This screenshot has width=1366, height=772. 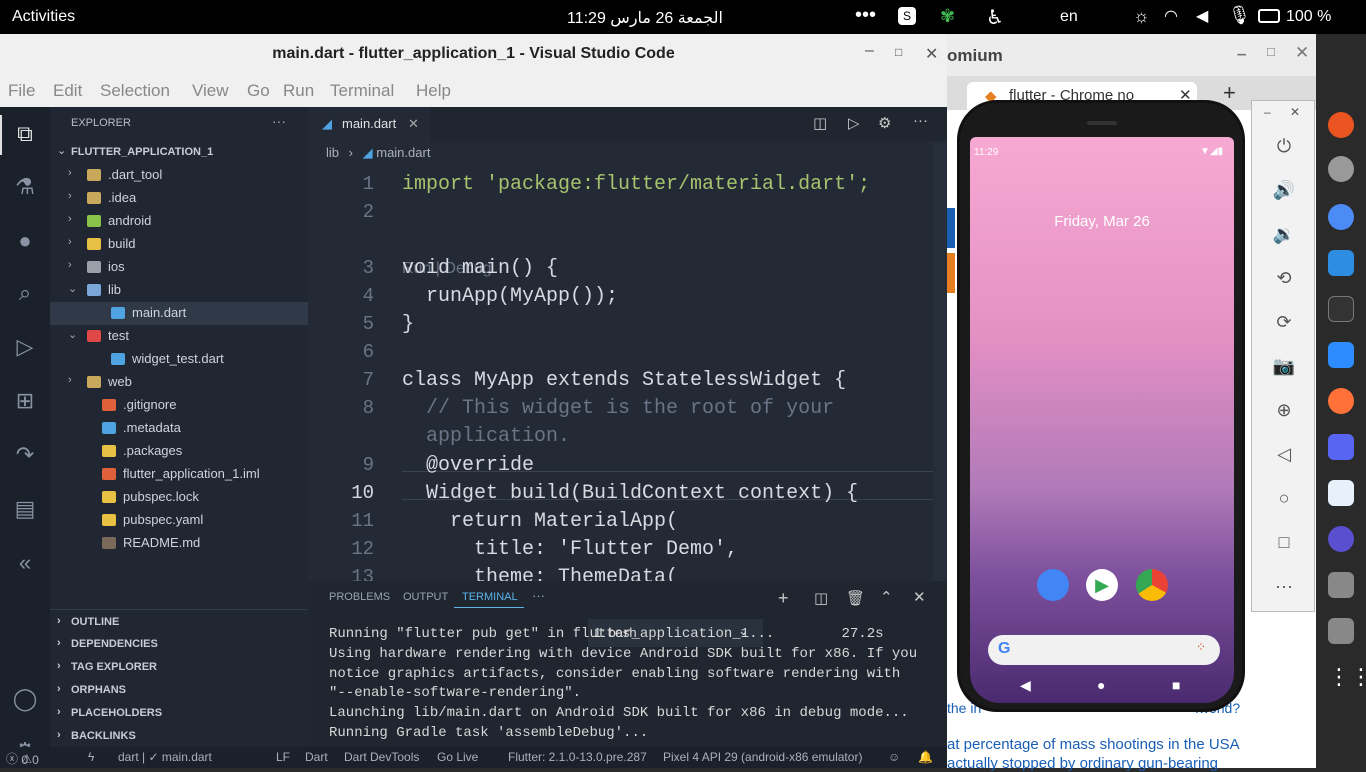 I want to click on split-terminal-icon: ◫, so click(x=821, y=598).